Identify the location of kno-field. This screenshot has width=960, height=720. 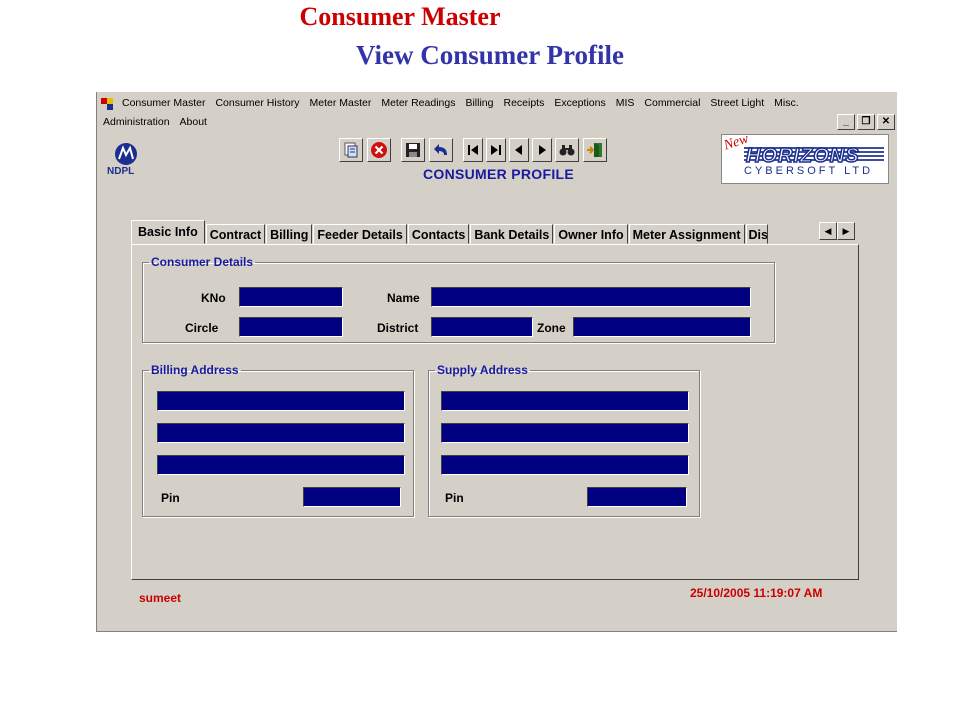
(291, 297).